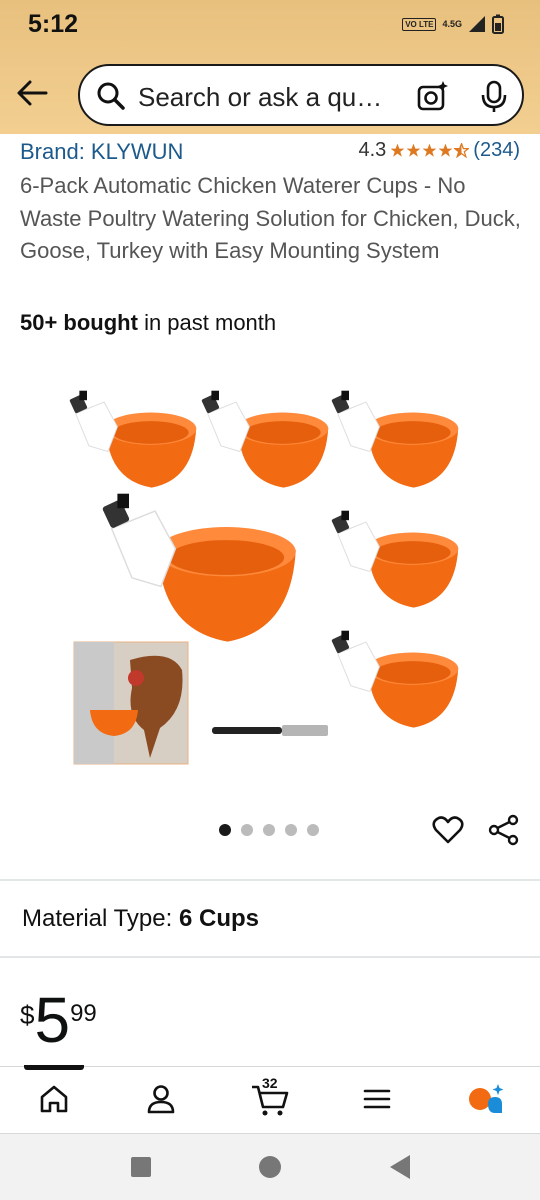  Describe the element at coordinates (462, 150) in the screenshot. I see `half-star-icon` at that location.